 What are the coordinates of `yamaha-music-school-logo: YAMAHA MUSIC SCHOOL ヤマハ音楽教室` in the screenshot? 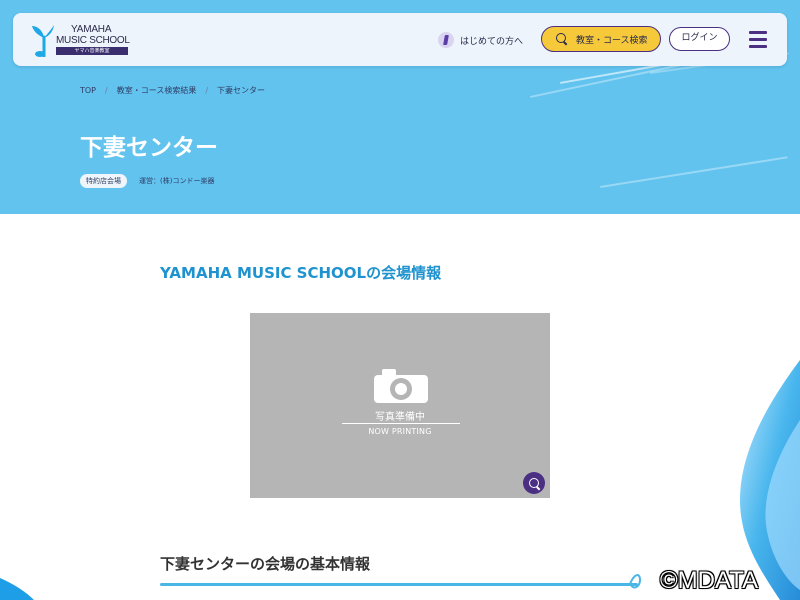 It's located at (86, 40).